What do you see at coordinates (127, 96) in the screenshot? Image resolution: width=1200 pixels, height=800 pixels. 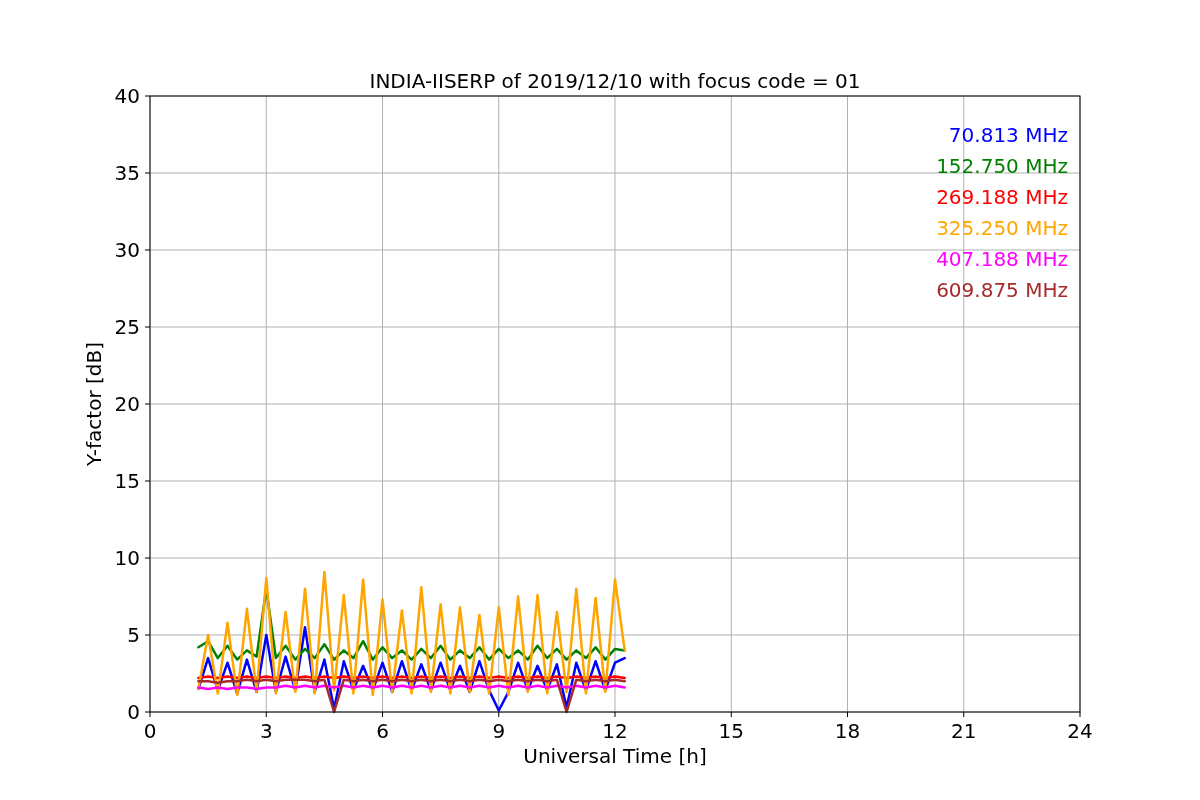 I see `y-tick-label: 40` at bounding box center [127, 96].